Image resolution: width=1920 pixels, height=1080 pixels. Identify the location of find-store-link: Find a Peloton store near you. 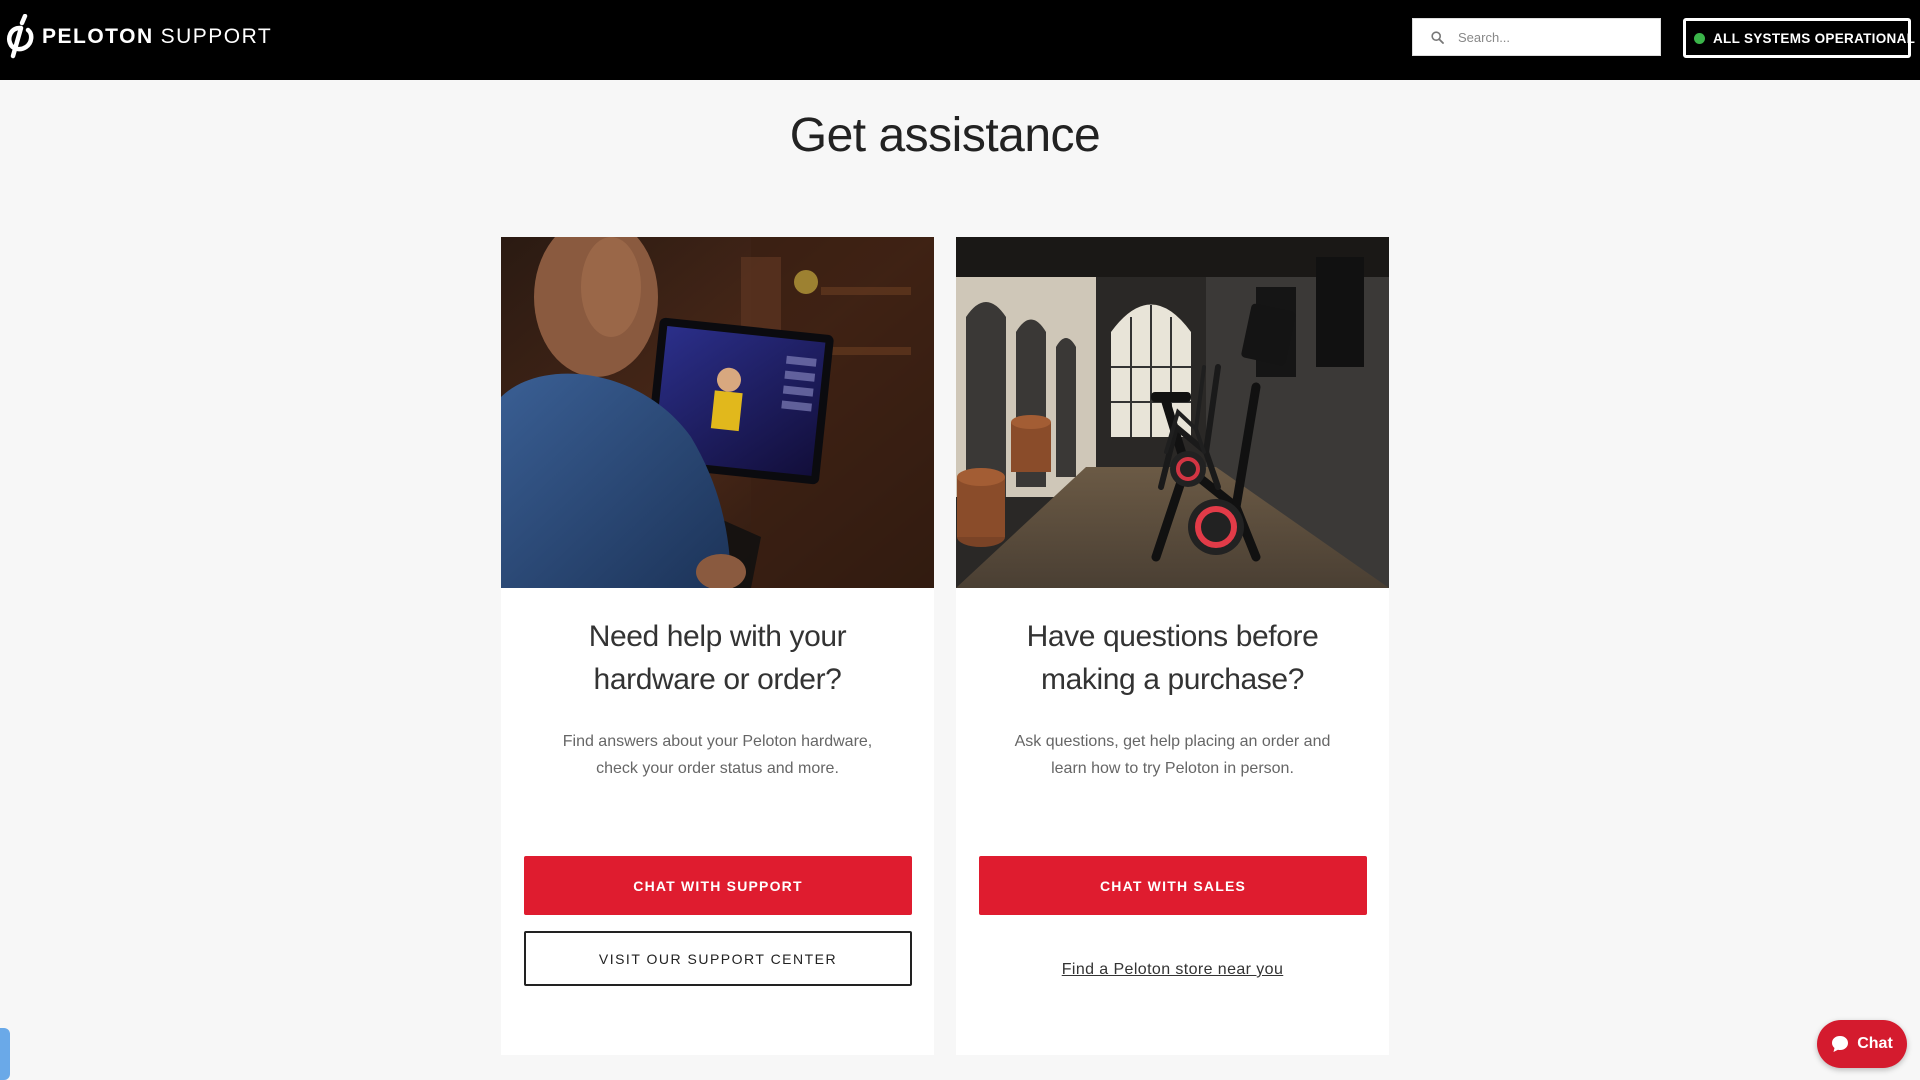
(1172, 970).